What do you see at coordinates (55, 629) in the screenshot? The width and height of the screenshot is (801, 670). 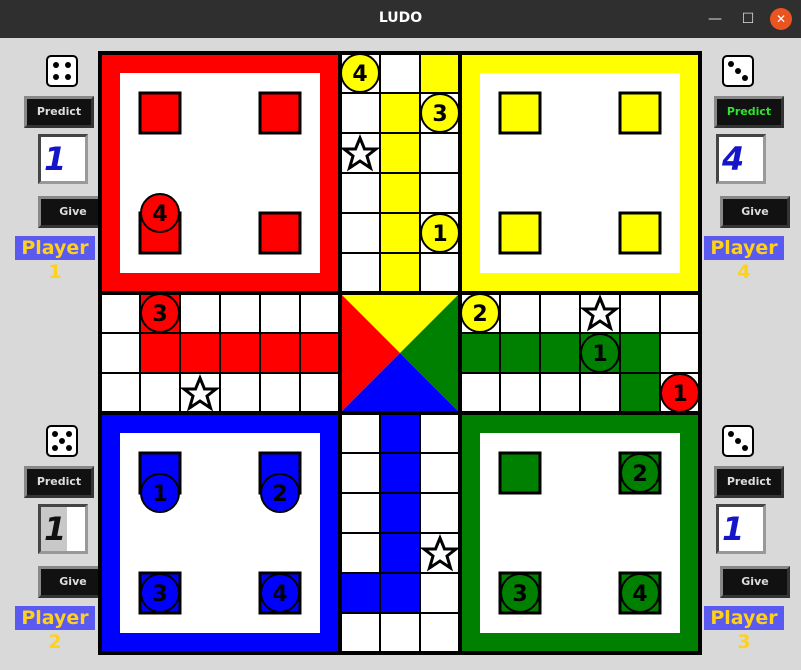 I see `player-2-label: Player 2` at bounding box center [55, 629].